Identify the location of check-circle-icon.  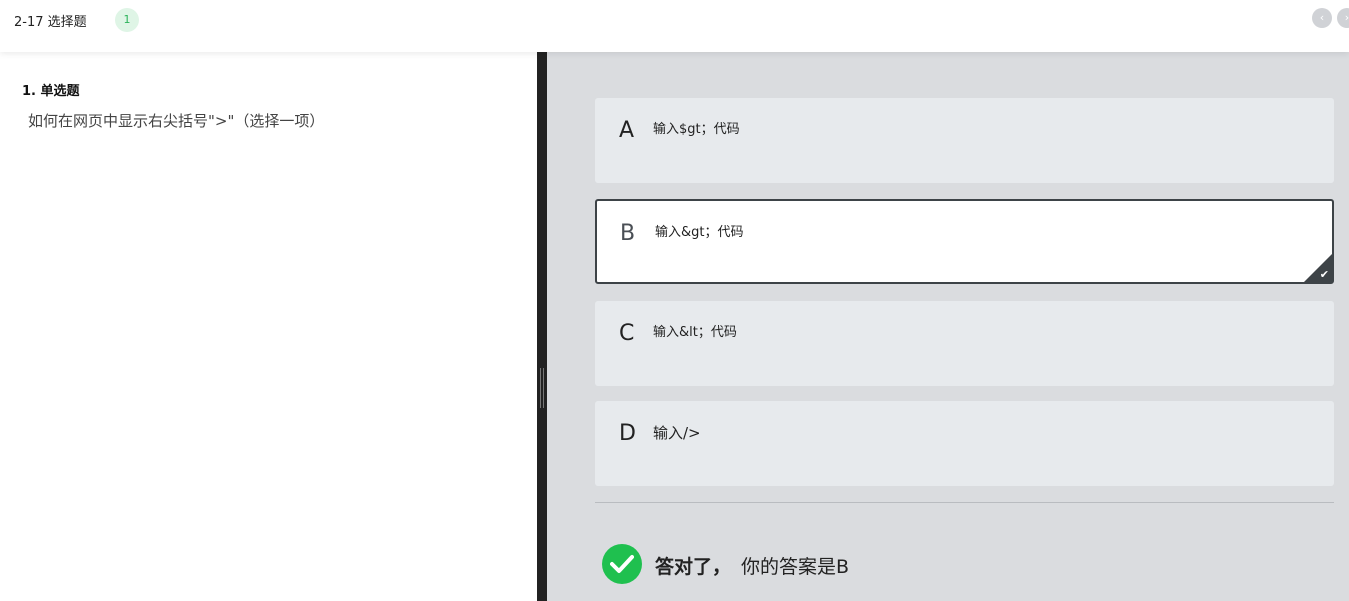
(622, 564).